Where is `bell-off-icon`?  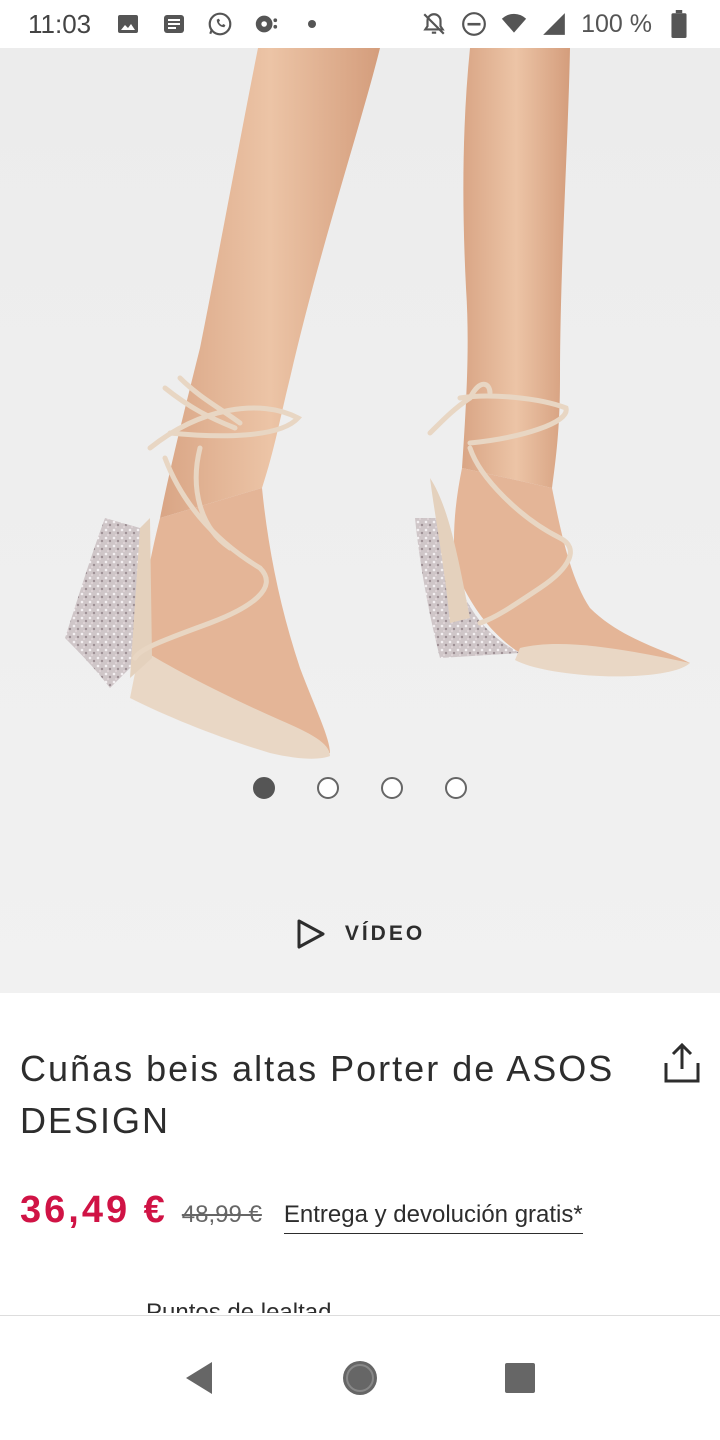
bell-off-icon is located at coordinates (434, 24).